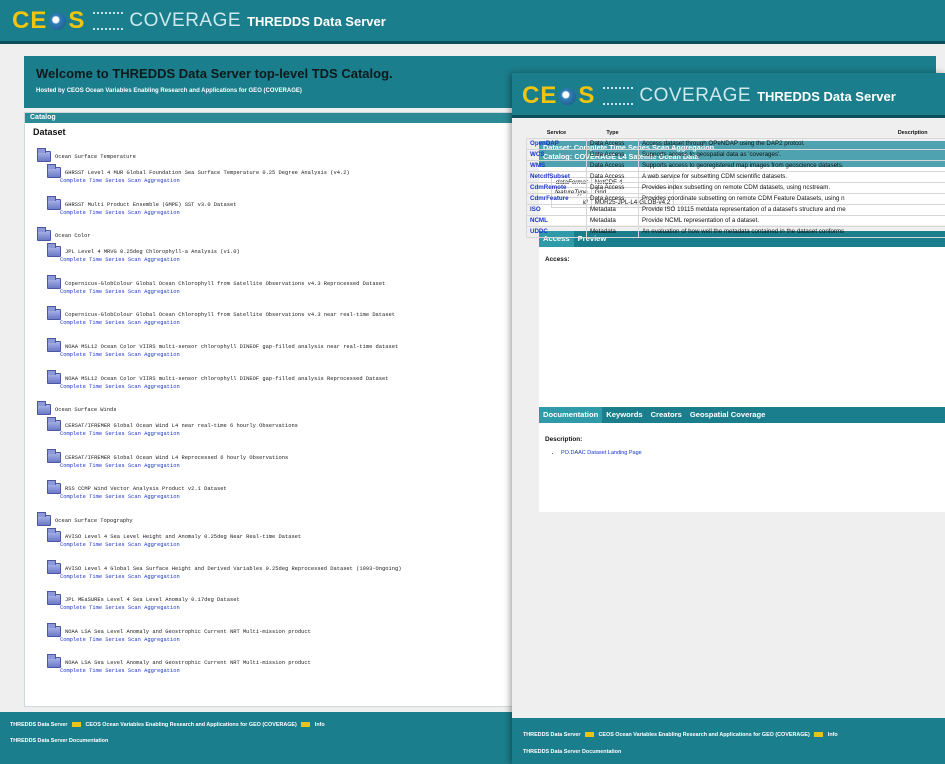  Describe the element at coordinates (556, 154) in the screenshot. I see `service-link: WCS` at that location.